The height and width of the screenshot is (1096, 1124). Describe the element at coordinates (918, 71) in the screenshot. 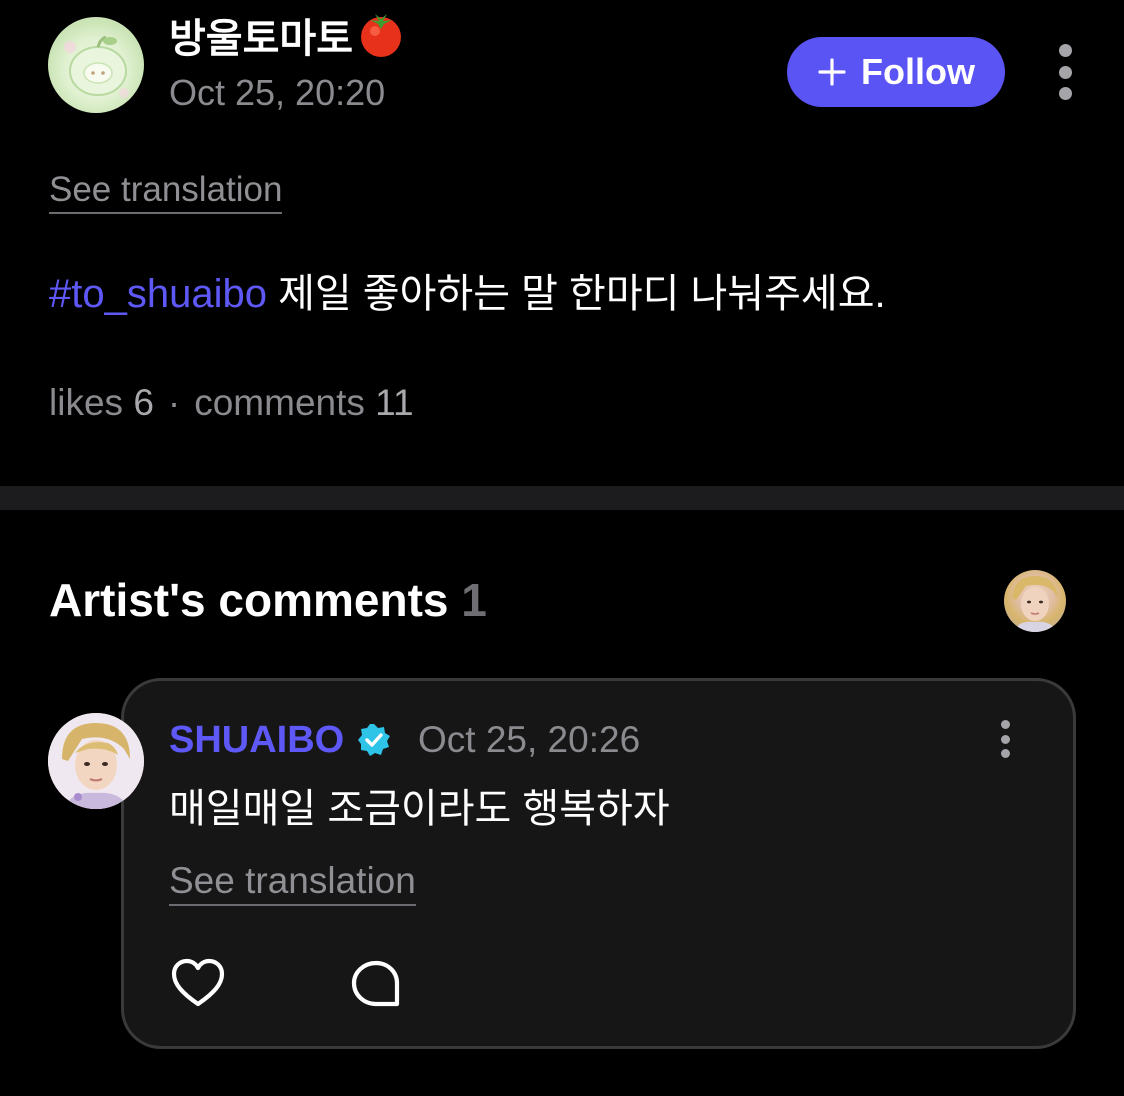

I see `follow-button-label: Follow` at that location.